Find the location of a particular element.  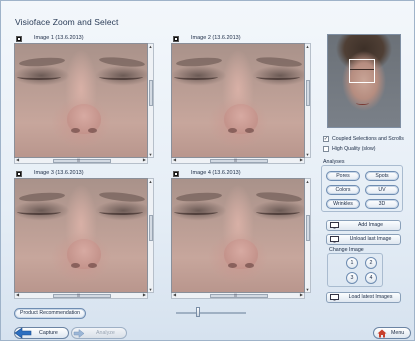

change-image-4-button: 4 is located at coordinates (371, 278).